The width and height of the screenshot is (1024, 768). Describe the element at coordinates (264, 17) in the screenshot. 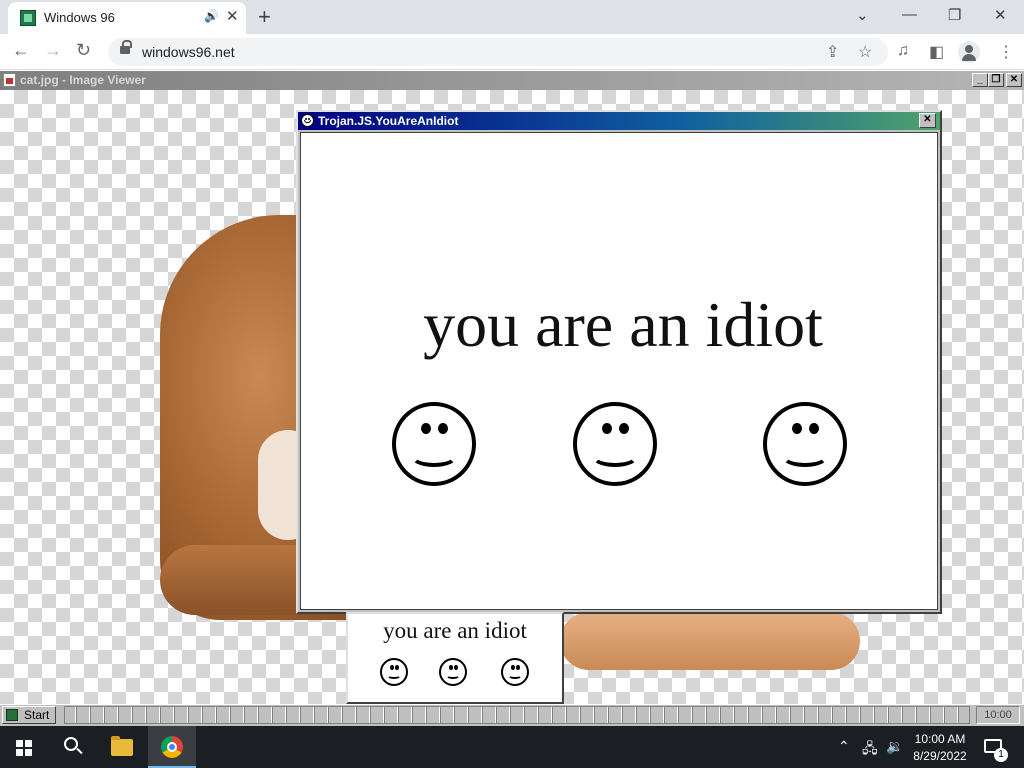

I see `new-tab-button: +` at that location.